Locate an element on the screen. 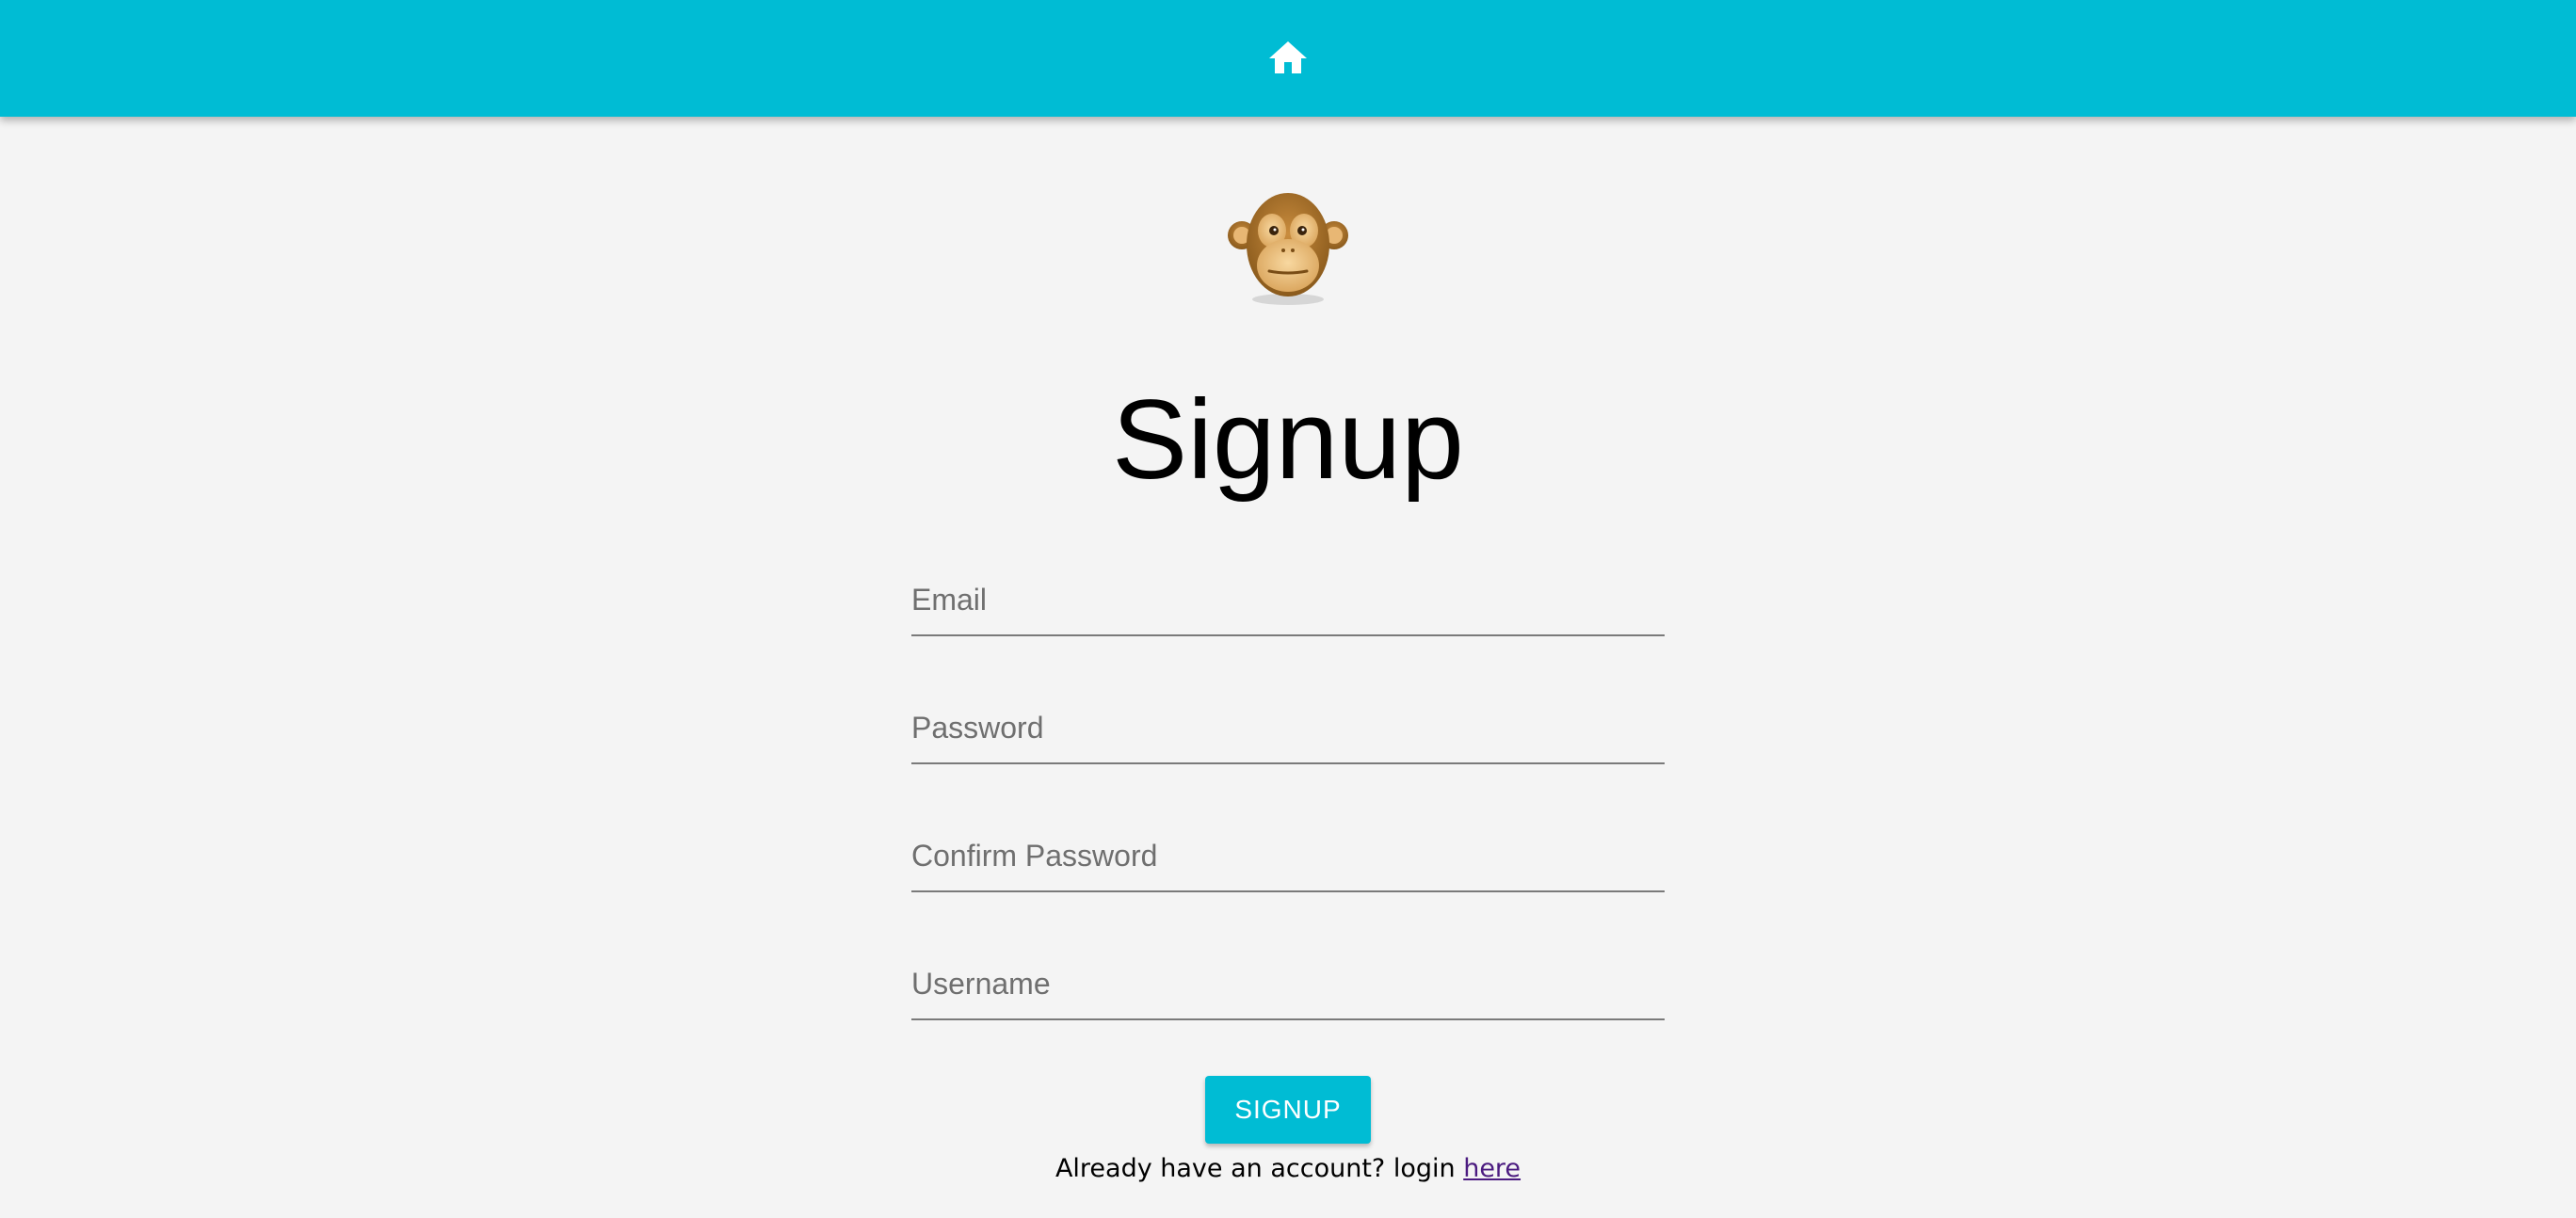 Image resolution: width=2576 pixels, height=1218 pixels. password-field-wrapper is located at coordinates (1288, 731).